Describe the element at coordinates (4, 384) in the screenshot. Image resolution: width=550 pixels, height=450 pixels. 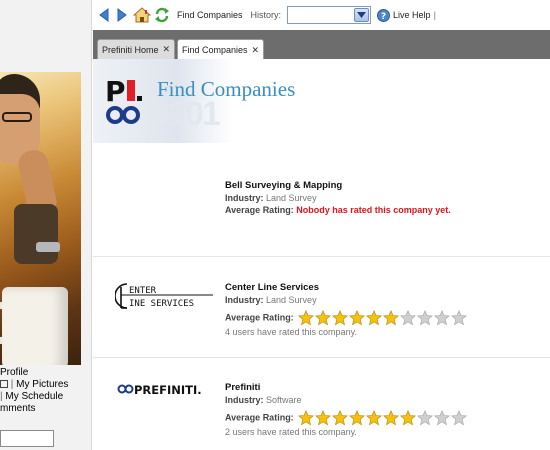
I see `checkbox-icon` at that location.